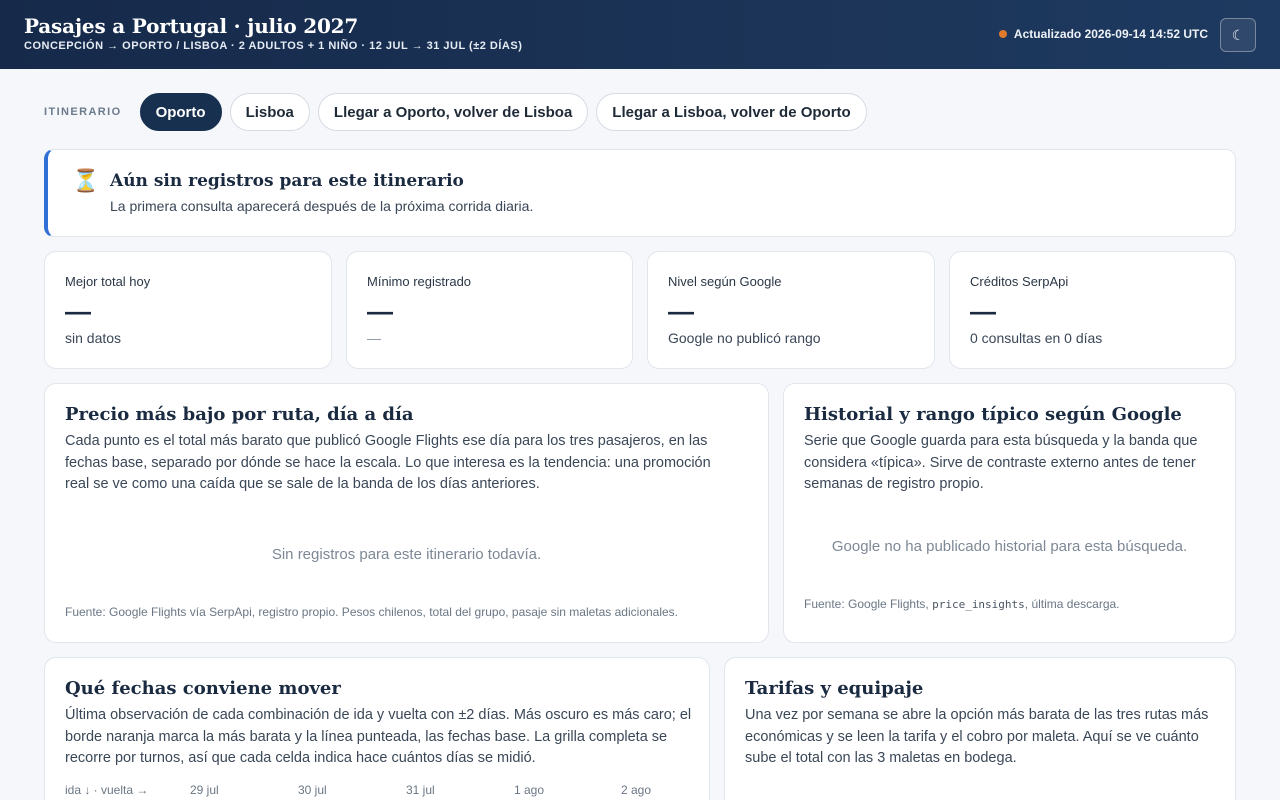  I want to click on stat-note: —, so click(374, 338).